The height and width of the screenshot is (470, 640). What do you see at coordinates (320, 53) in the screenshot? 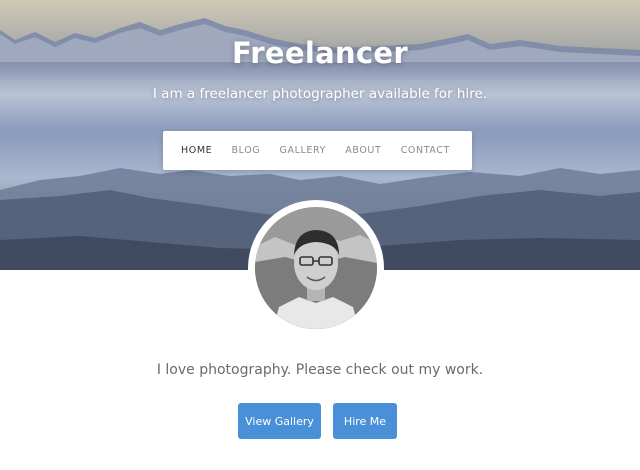
I see `site-title: Freelancer` at bounding box center [320, 53].